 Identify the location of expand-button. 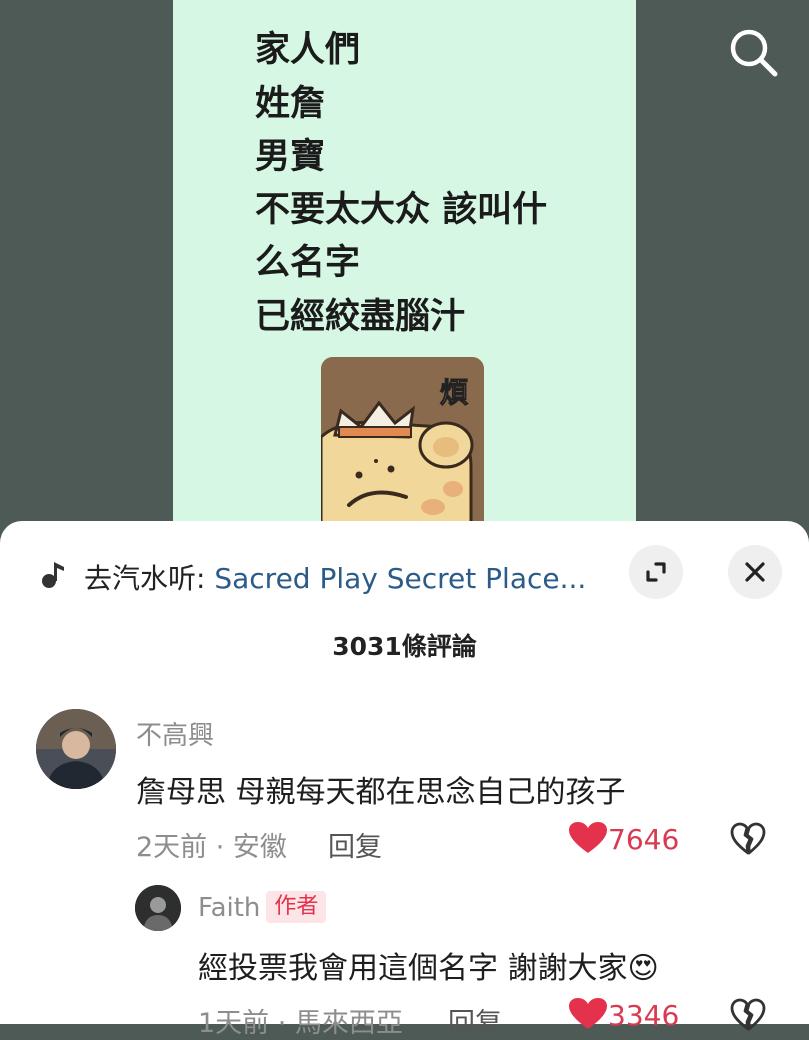
(656, 572).